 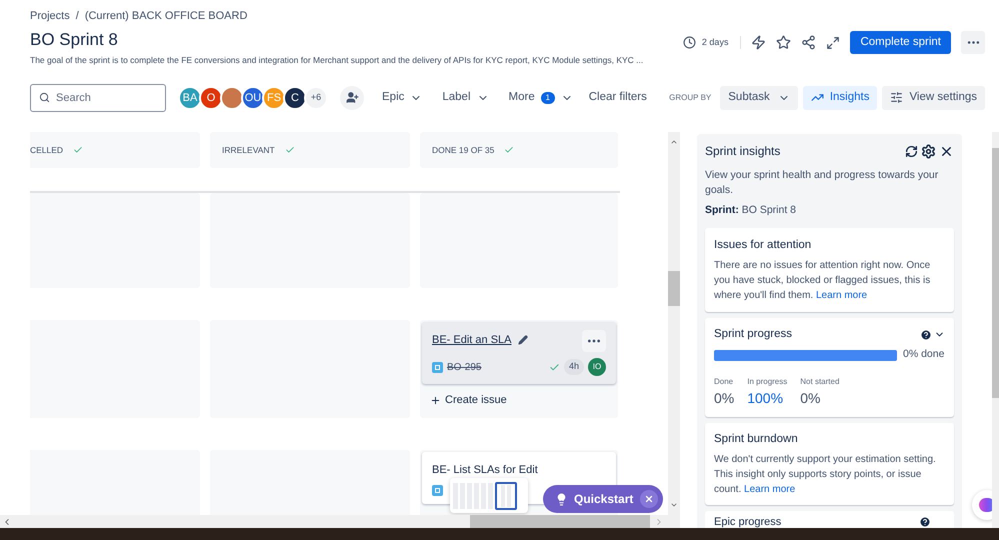 I want to click on user-avatar: C, so click(x=295, y=98).